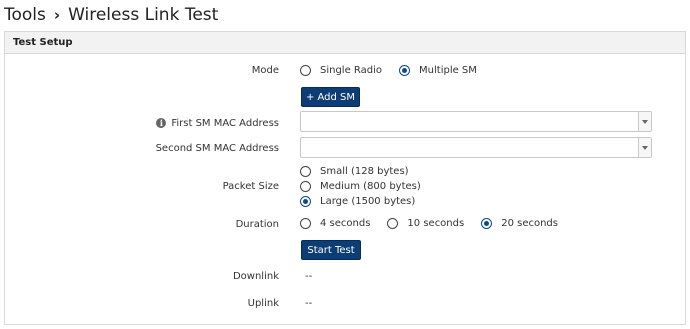 This screenshot has width=690, height=329. I want to click on mode-multiple-sm-option: Multiple SM, so click(438, 70).